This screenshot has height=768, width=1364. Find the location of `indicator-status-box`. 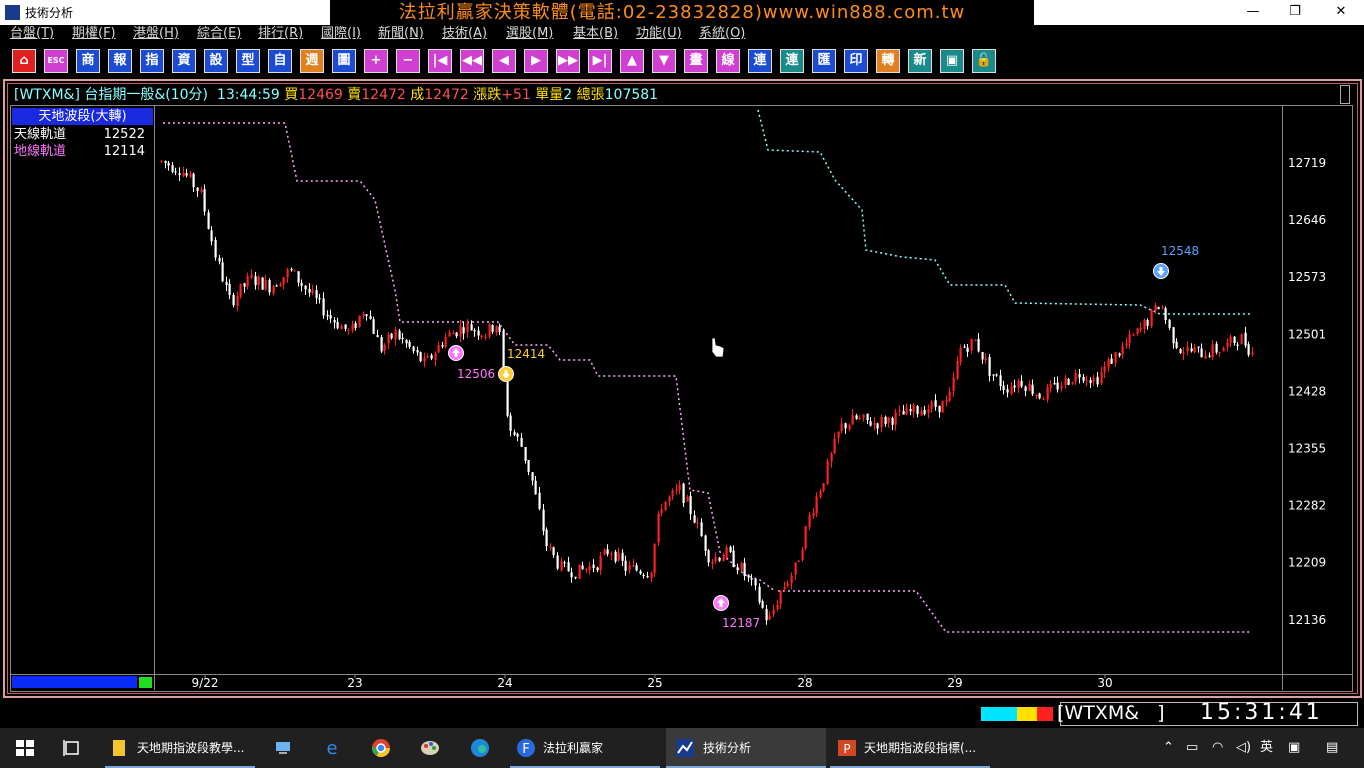

indicator-status-box is located at coordinates (145, 682).